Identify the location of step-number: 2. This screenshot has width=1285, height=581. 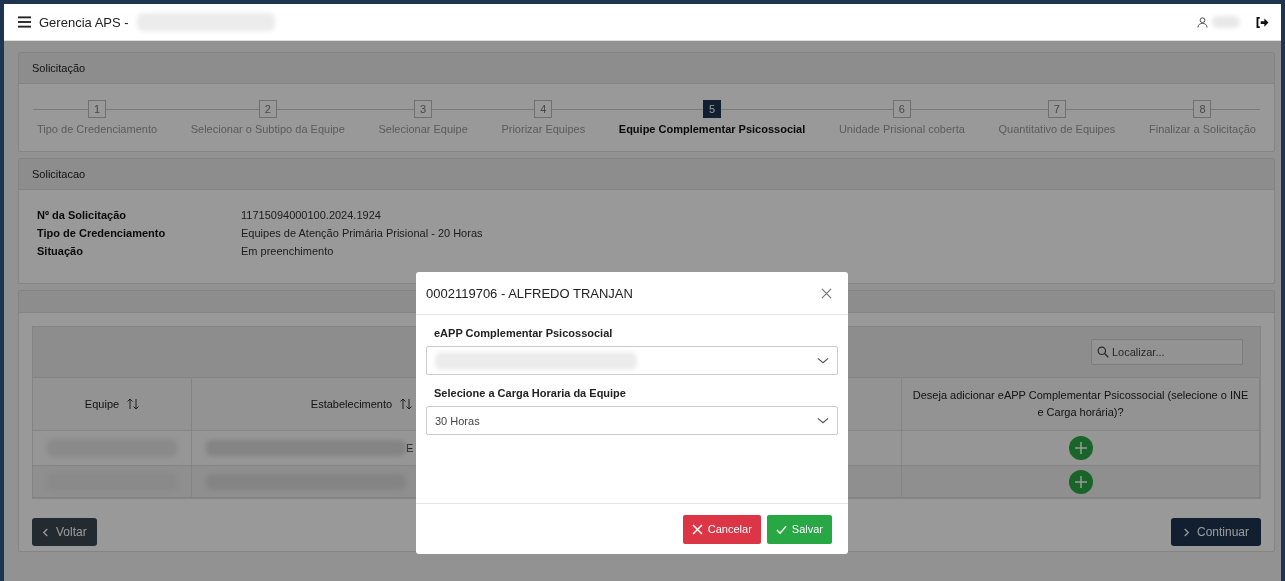
(267, 109).